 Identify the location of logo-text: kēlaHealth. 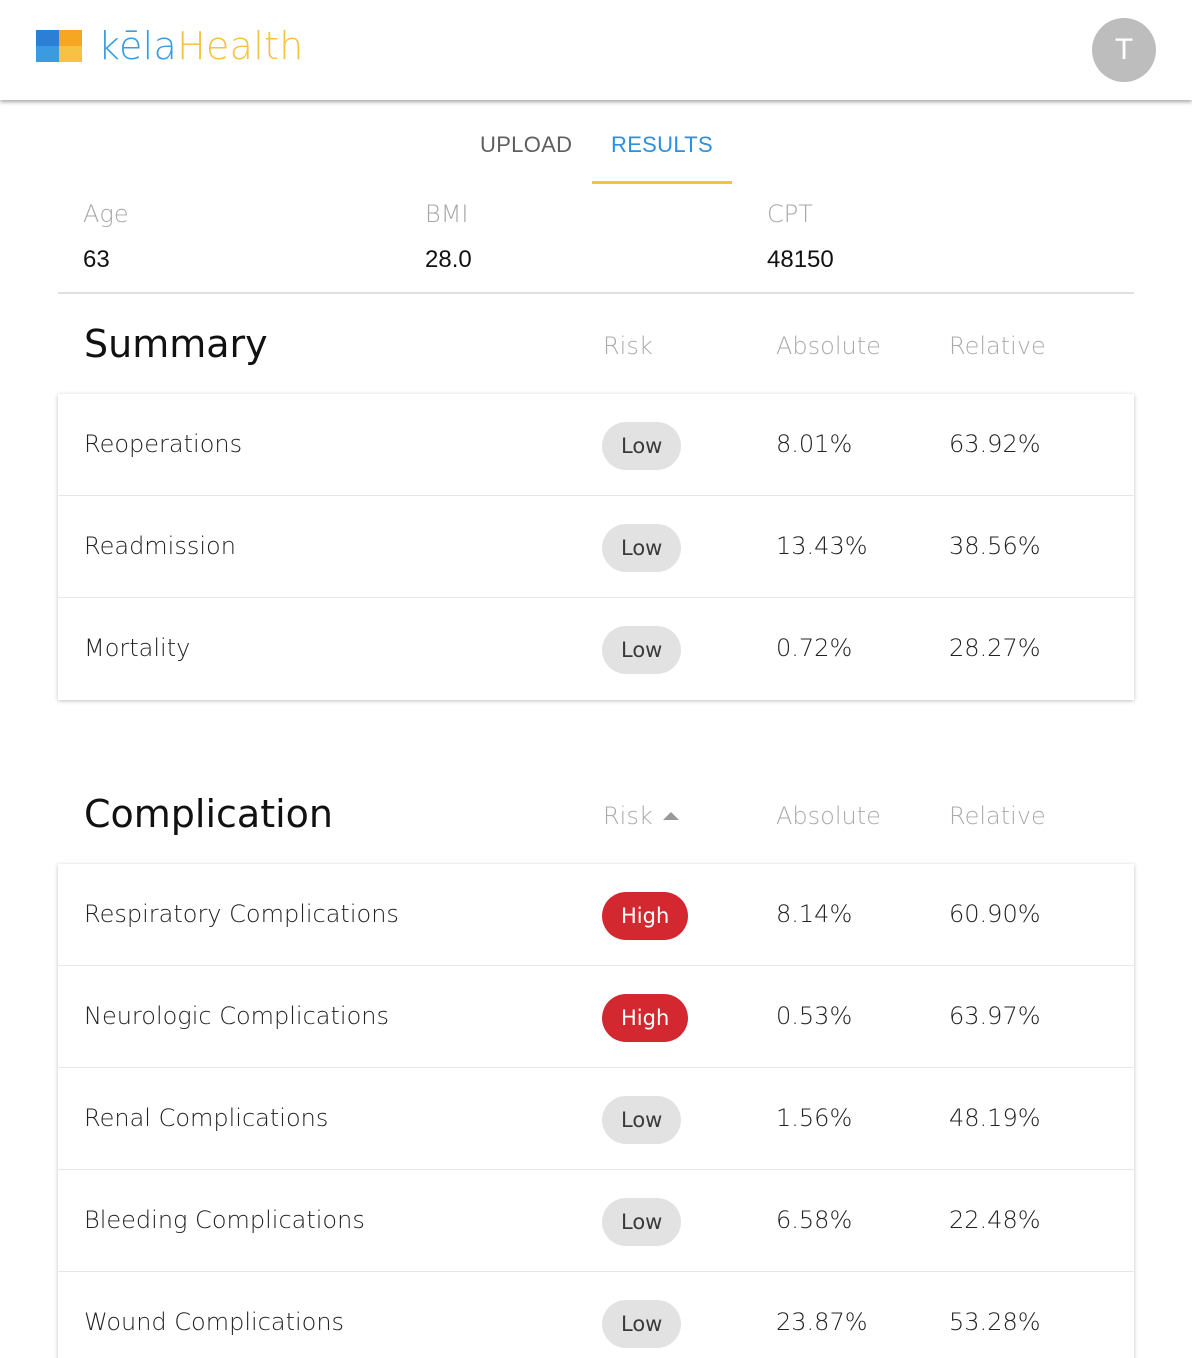
(201, 46).